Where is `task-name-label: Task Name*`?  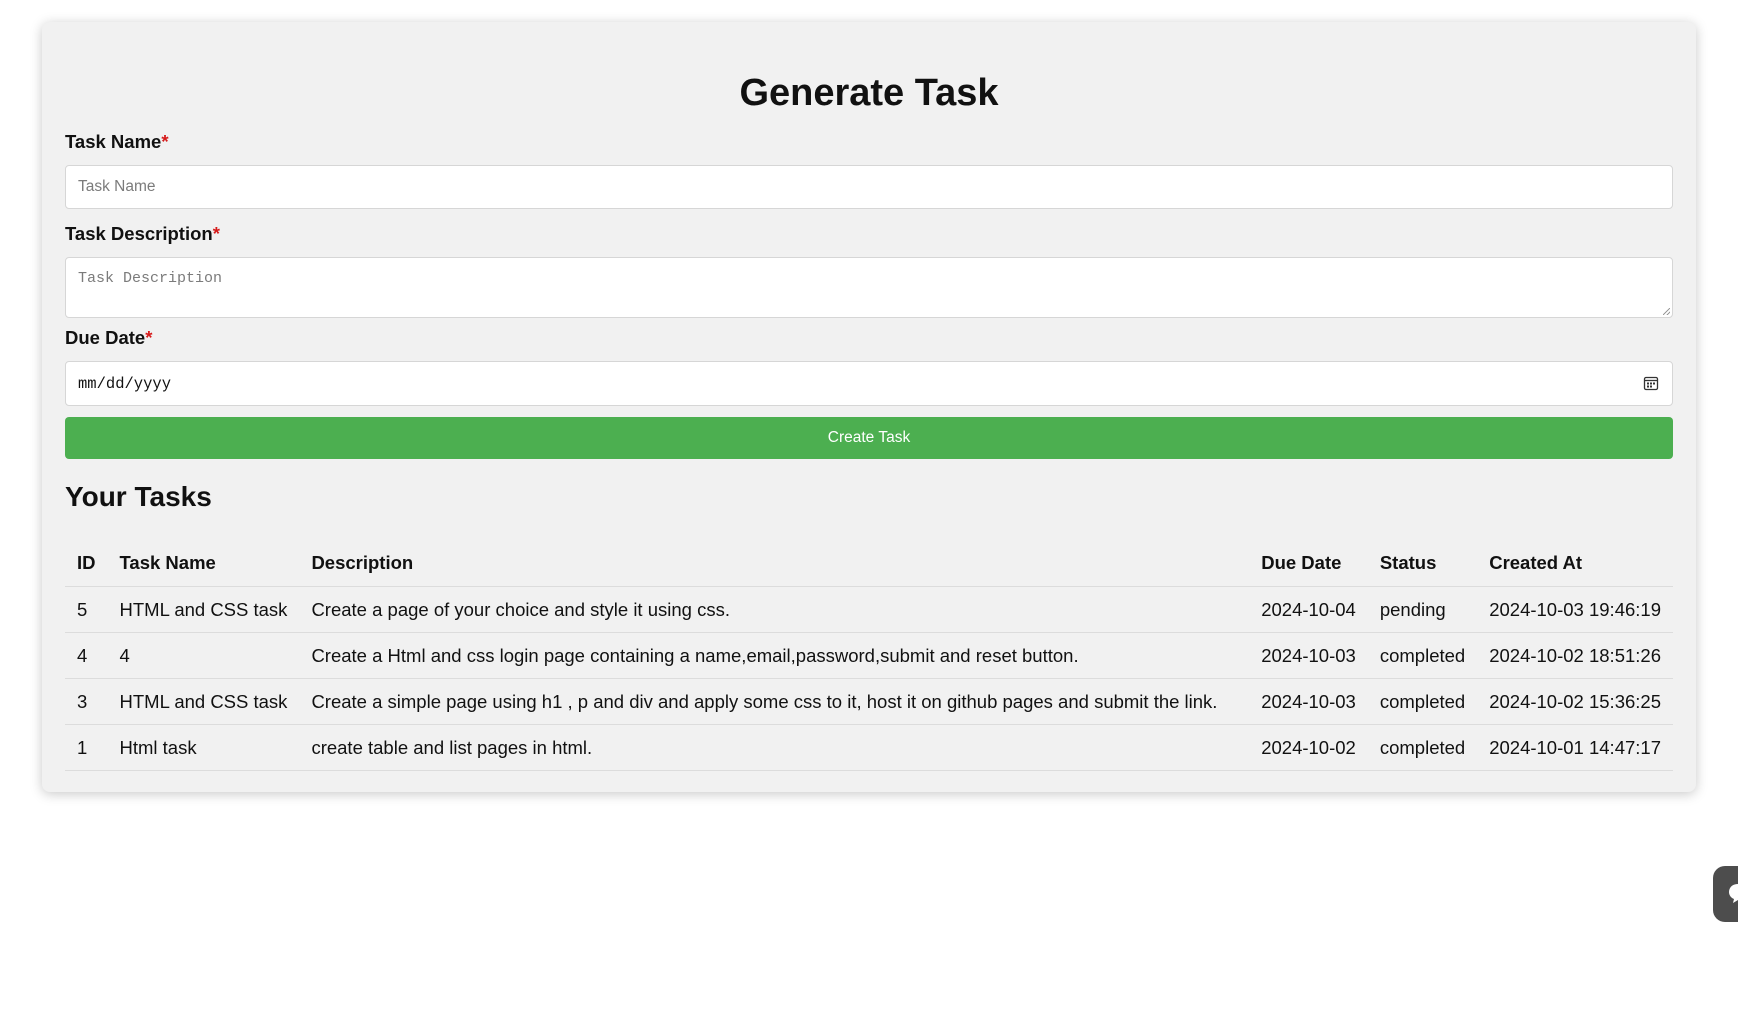 task-name-label: Task Name* is located at coordinates (117, 141).